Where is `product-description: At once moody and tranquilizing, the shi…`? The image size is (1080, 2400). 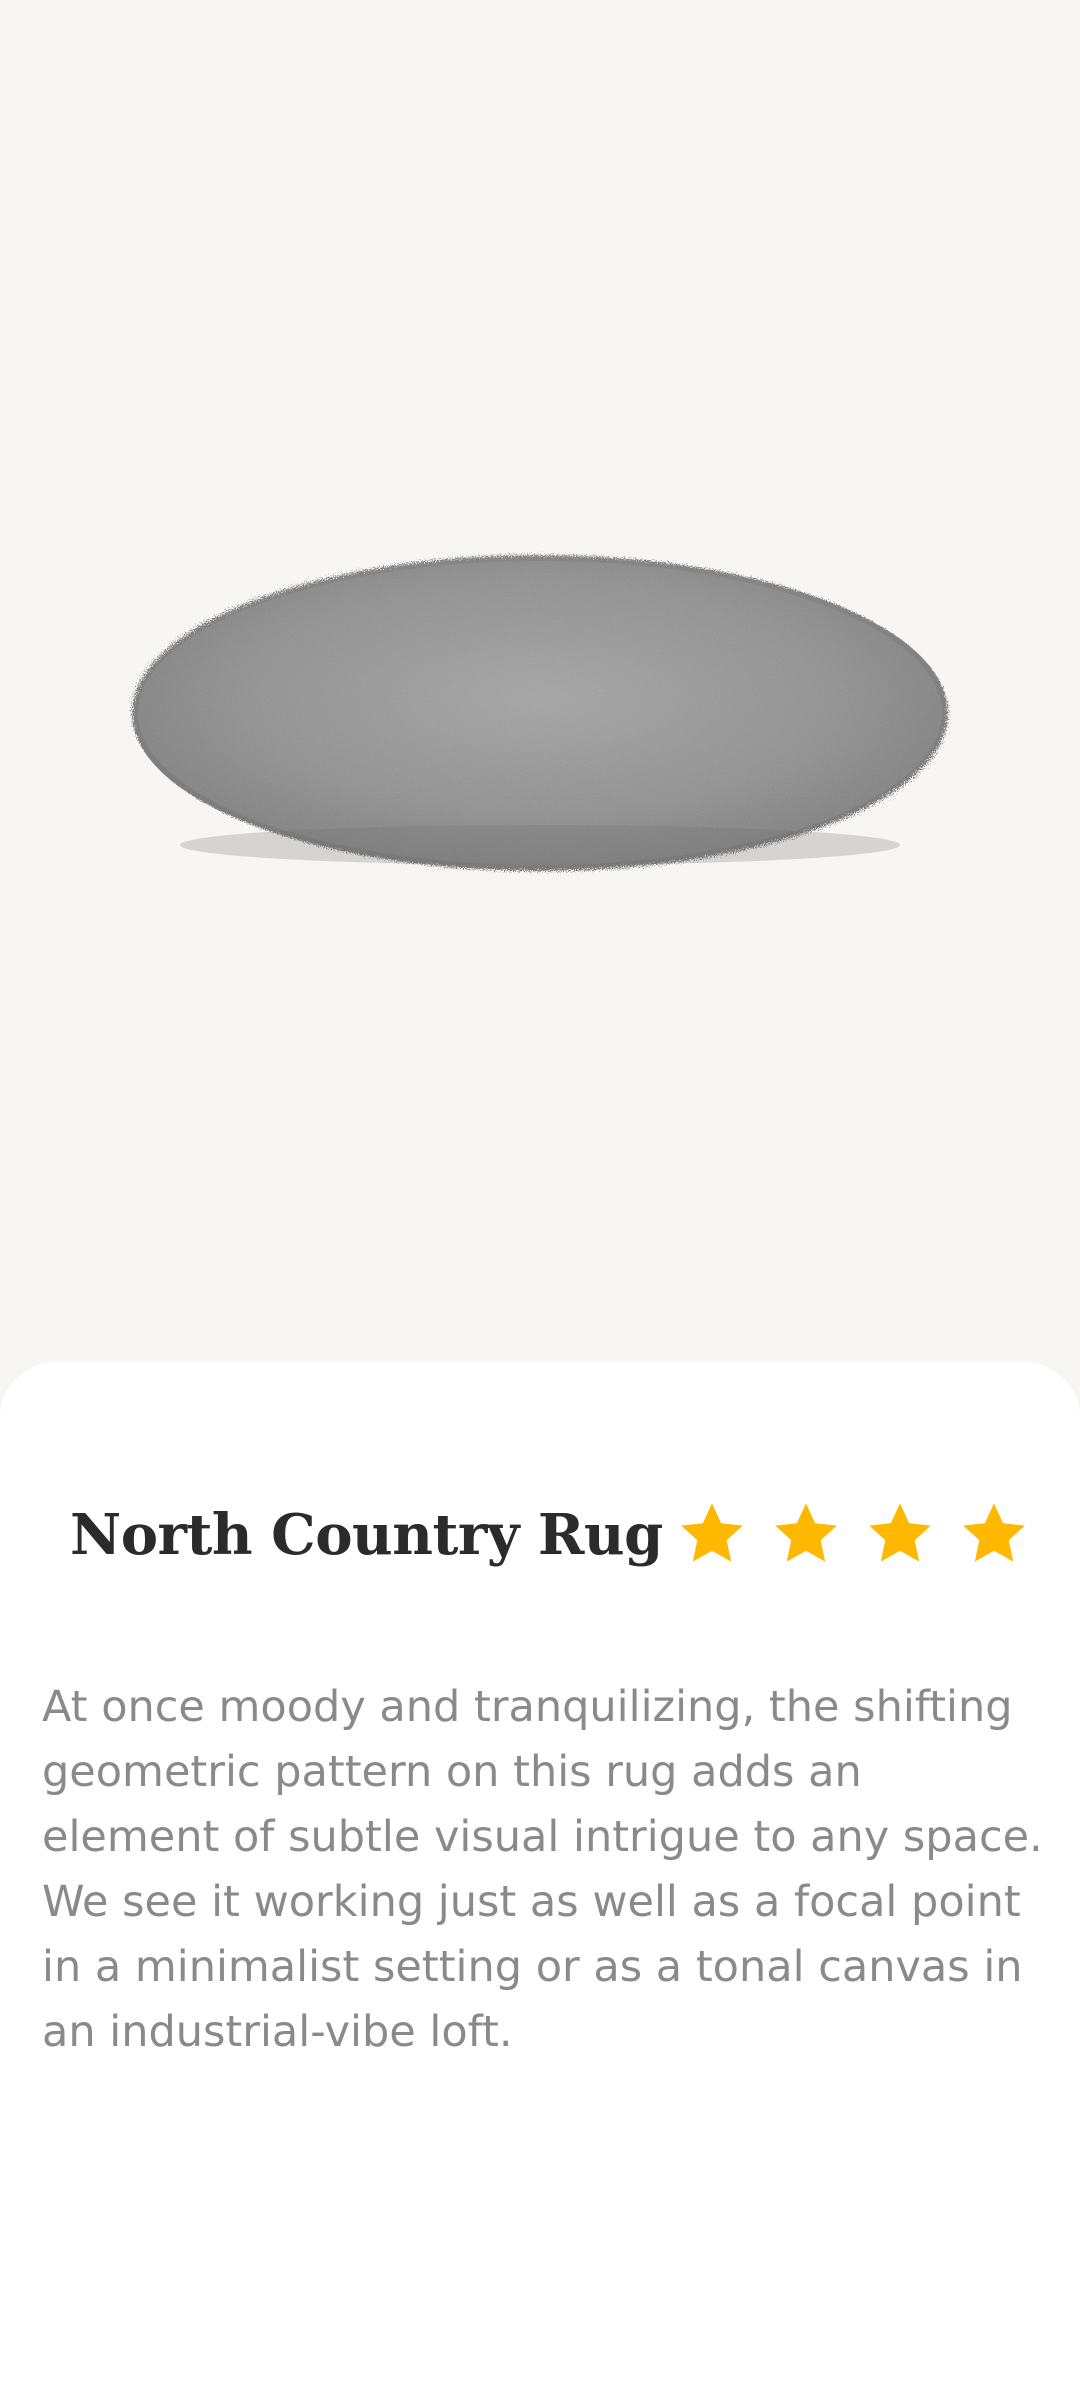 product-description: At once moody and tranquilizing, the shi… is located at coordinates (542, 1869).